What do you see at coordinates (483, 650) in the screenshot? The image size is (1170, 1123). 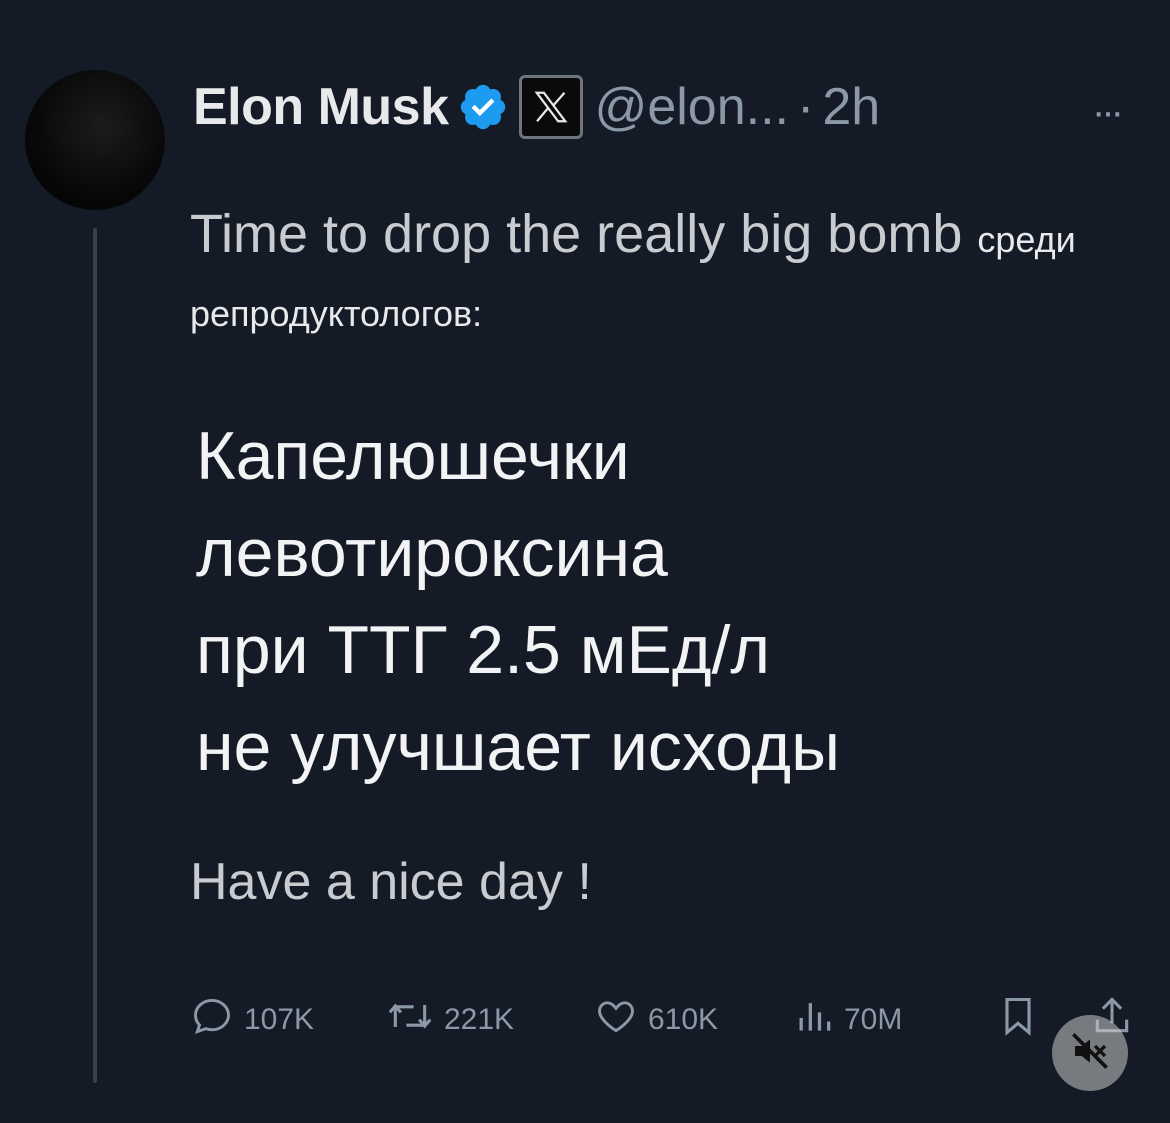 I see `main-line: при ТТГ 2.5 мЕд/л` at bounding box center [483, 650].